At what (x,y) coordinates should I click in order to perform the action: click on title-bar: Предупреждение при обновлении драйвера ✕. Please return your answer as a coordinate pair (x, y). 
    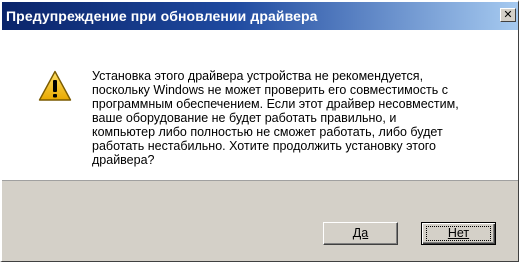
    Looking at the image, I should click on (260, 16).